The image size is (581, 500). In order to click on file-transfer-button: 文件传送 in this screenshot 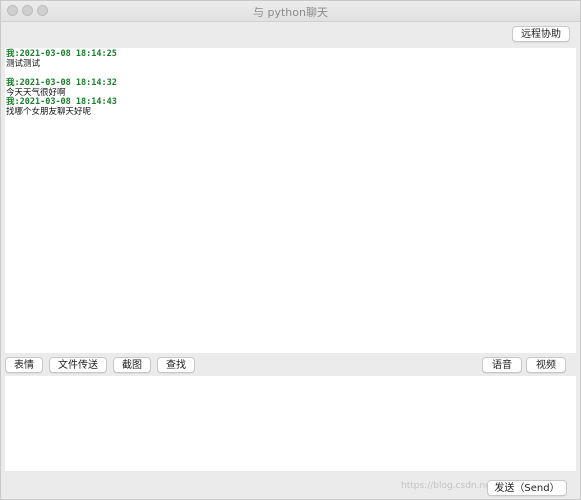, I will do `click(78, 365)`.